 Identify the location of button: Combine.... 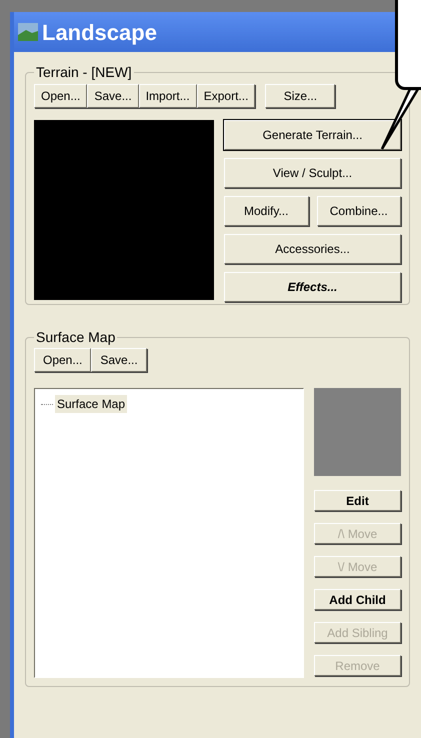
(358, 211).